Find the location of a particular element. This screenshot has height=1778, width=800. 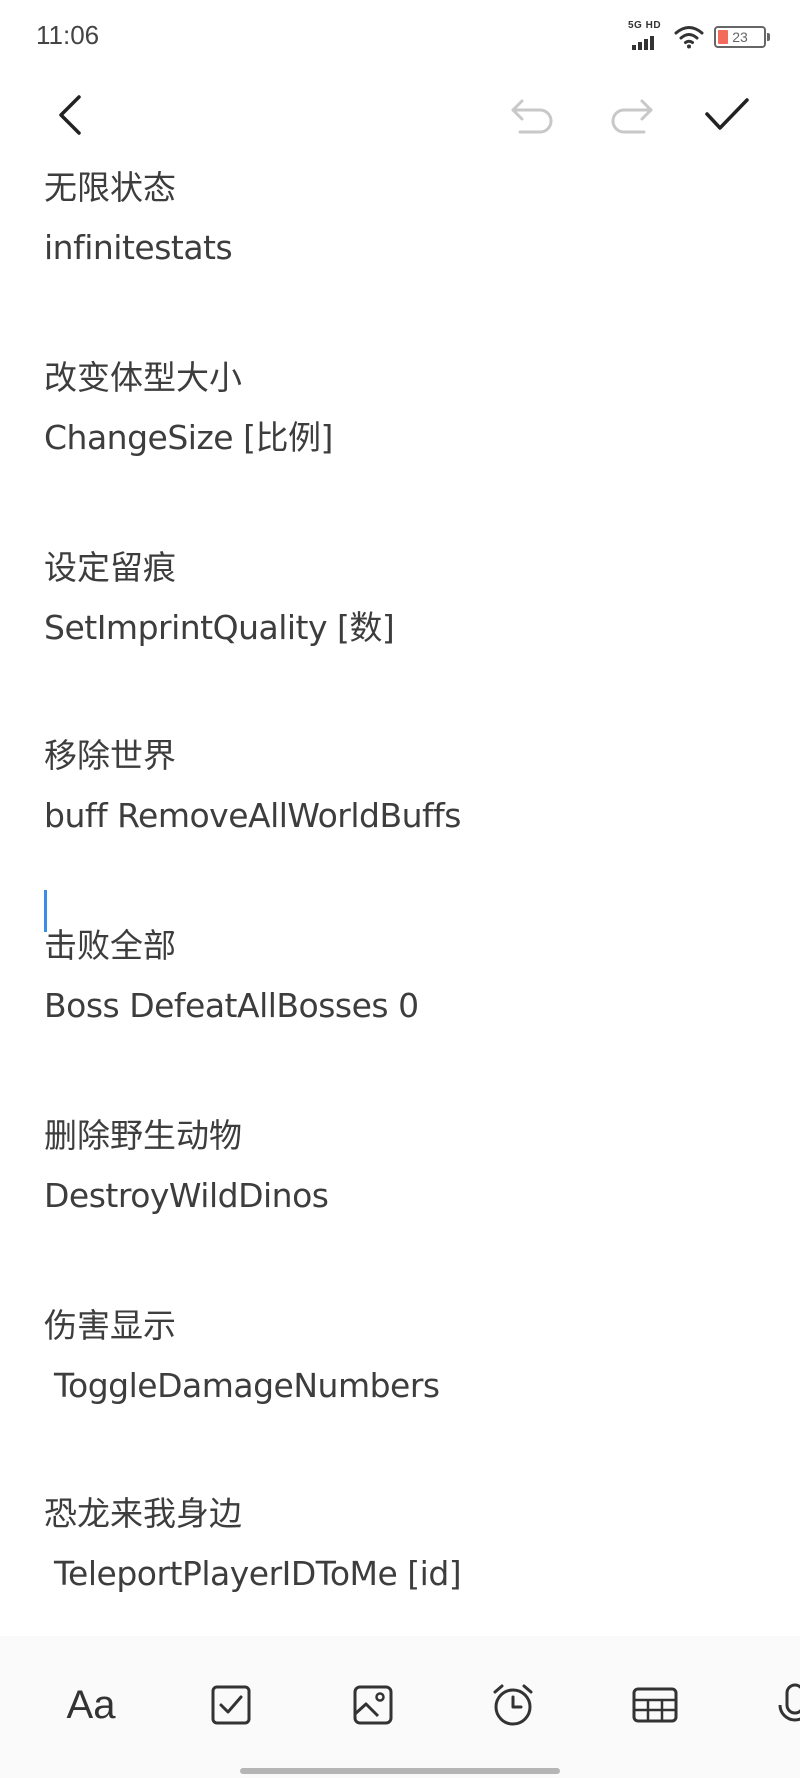

entry-title: 改变体型大小 is located at coordinates (143, 377).